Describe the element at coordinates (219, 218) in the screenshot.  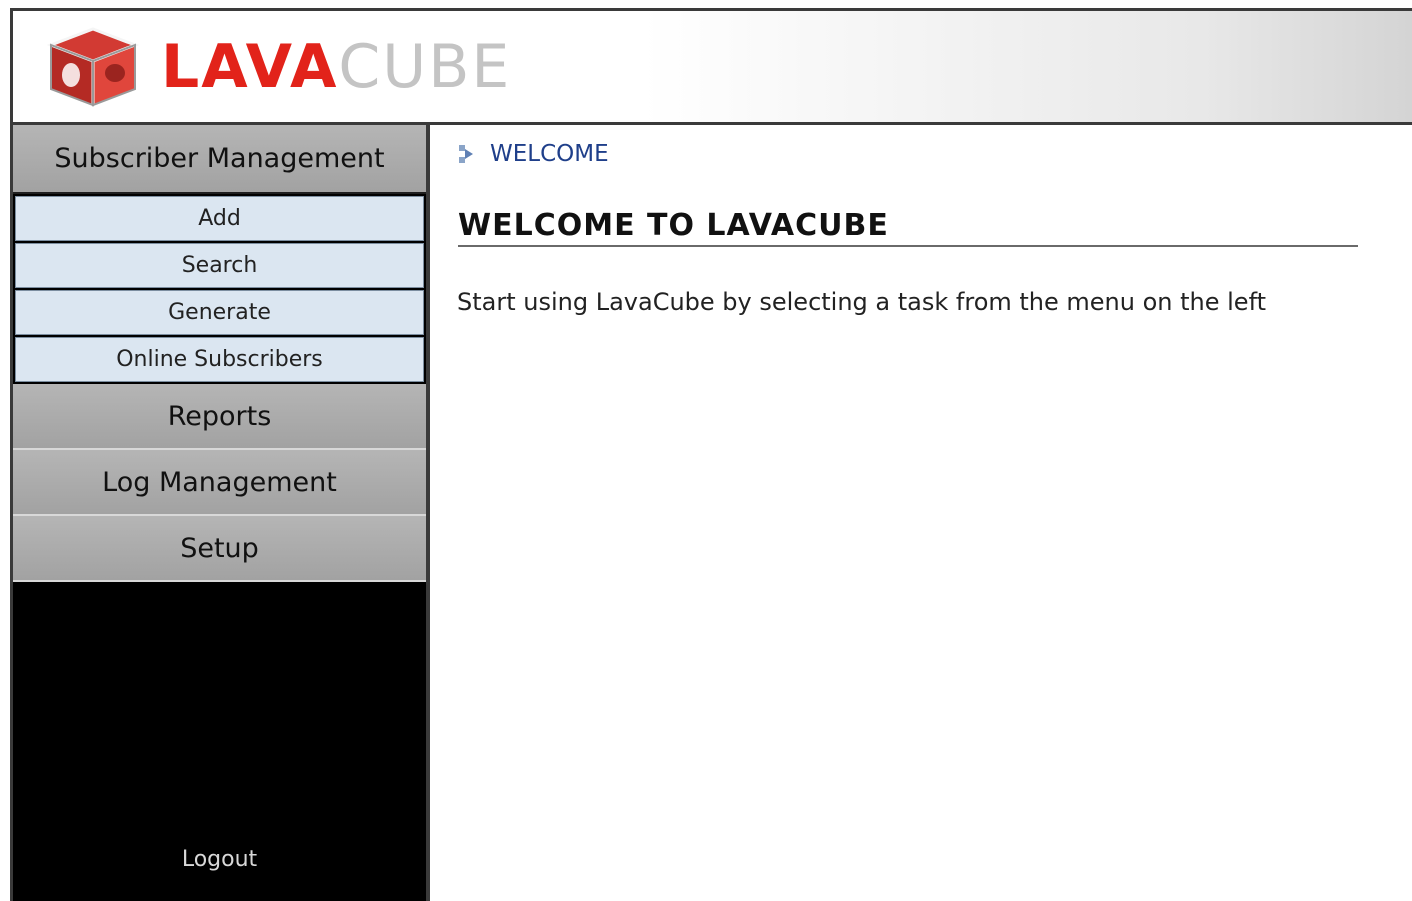
I see `submenu-item-add: Add` at that location.